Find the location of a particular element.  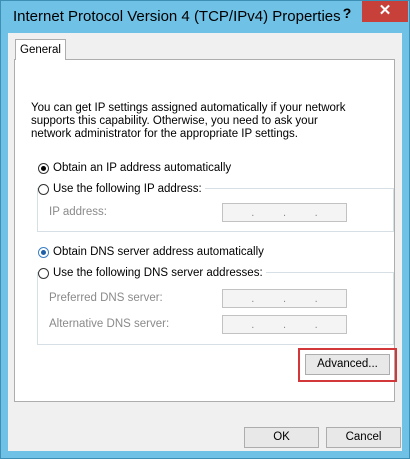

tab-general: General is located at coordinates (40, 49).